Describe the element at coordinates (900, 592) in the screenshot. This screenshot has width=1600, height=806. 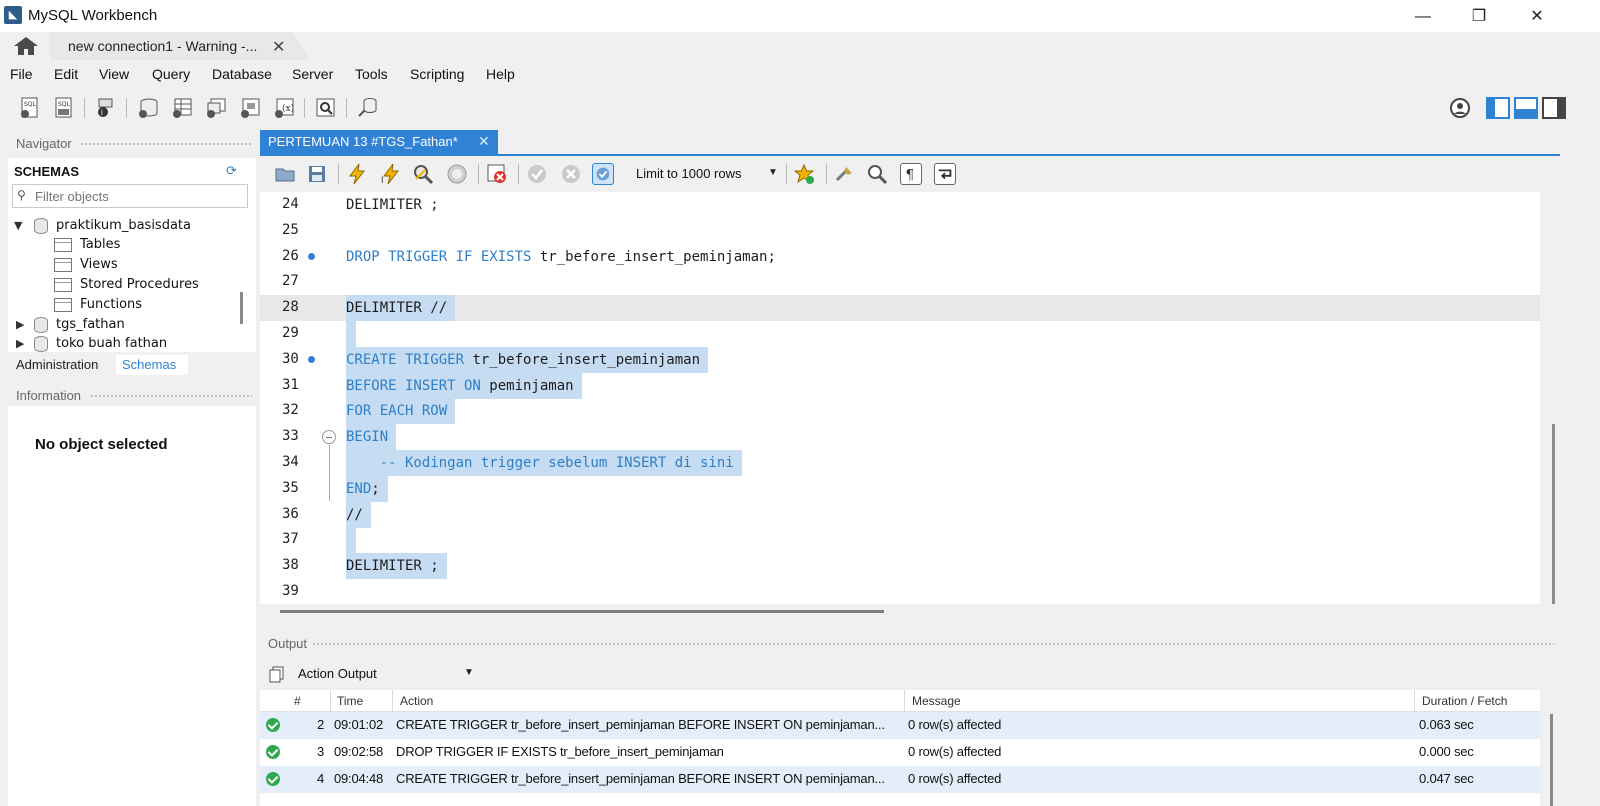
I see `code-line: 39` at that location.